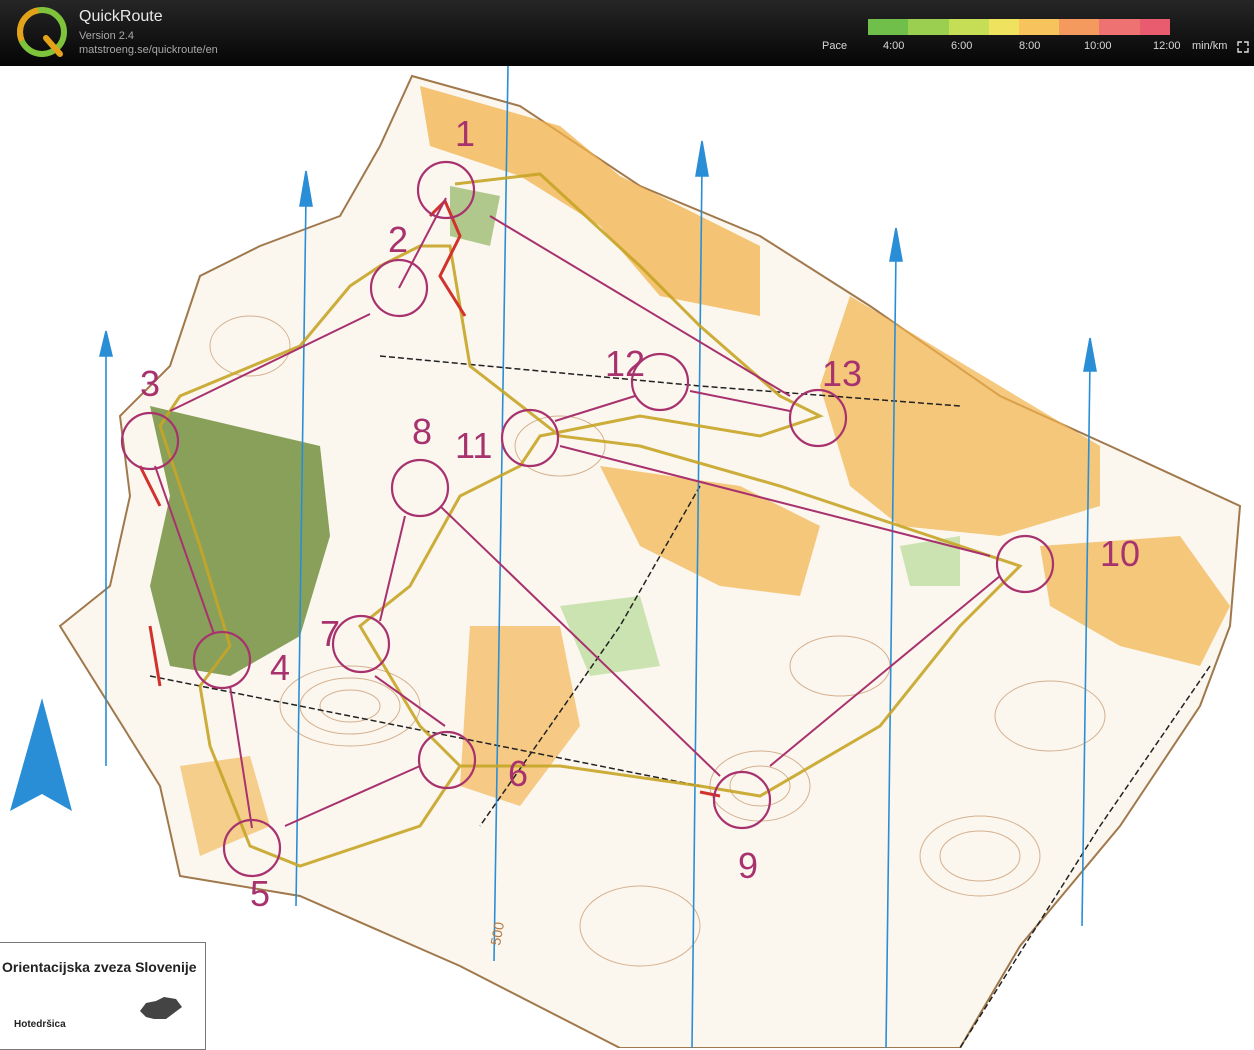 The image size is (1254, 1050). I want to click on expand-icon, so click(1243, 47).